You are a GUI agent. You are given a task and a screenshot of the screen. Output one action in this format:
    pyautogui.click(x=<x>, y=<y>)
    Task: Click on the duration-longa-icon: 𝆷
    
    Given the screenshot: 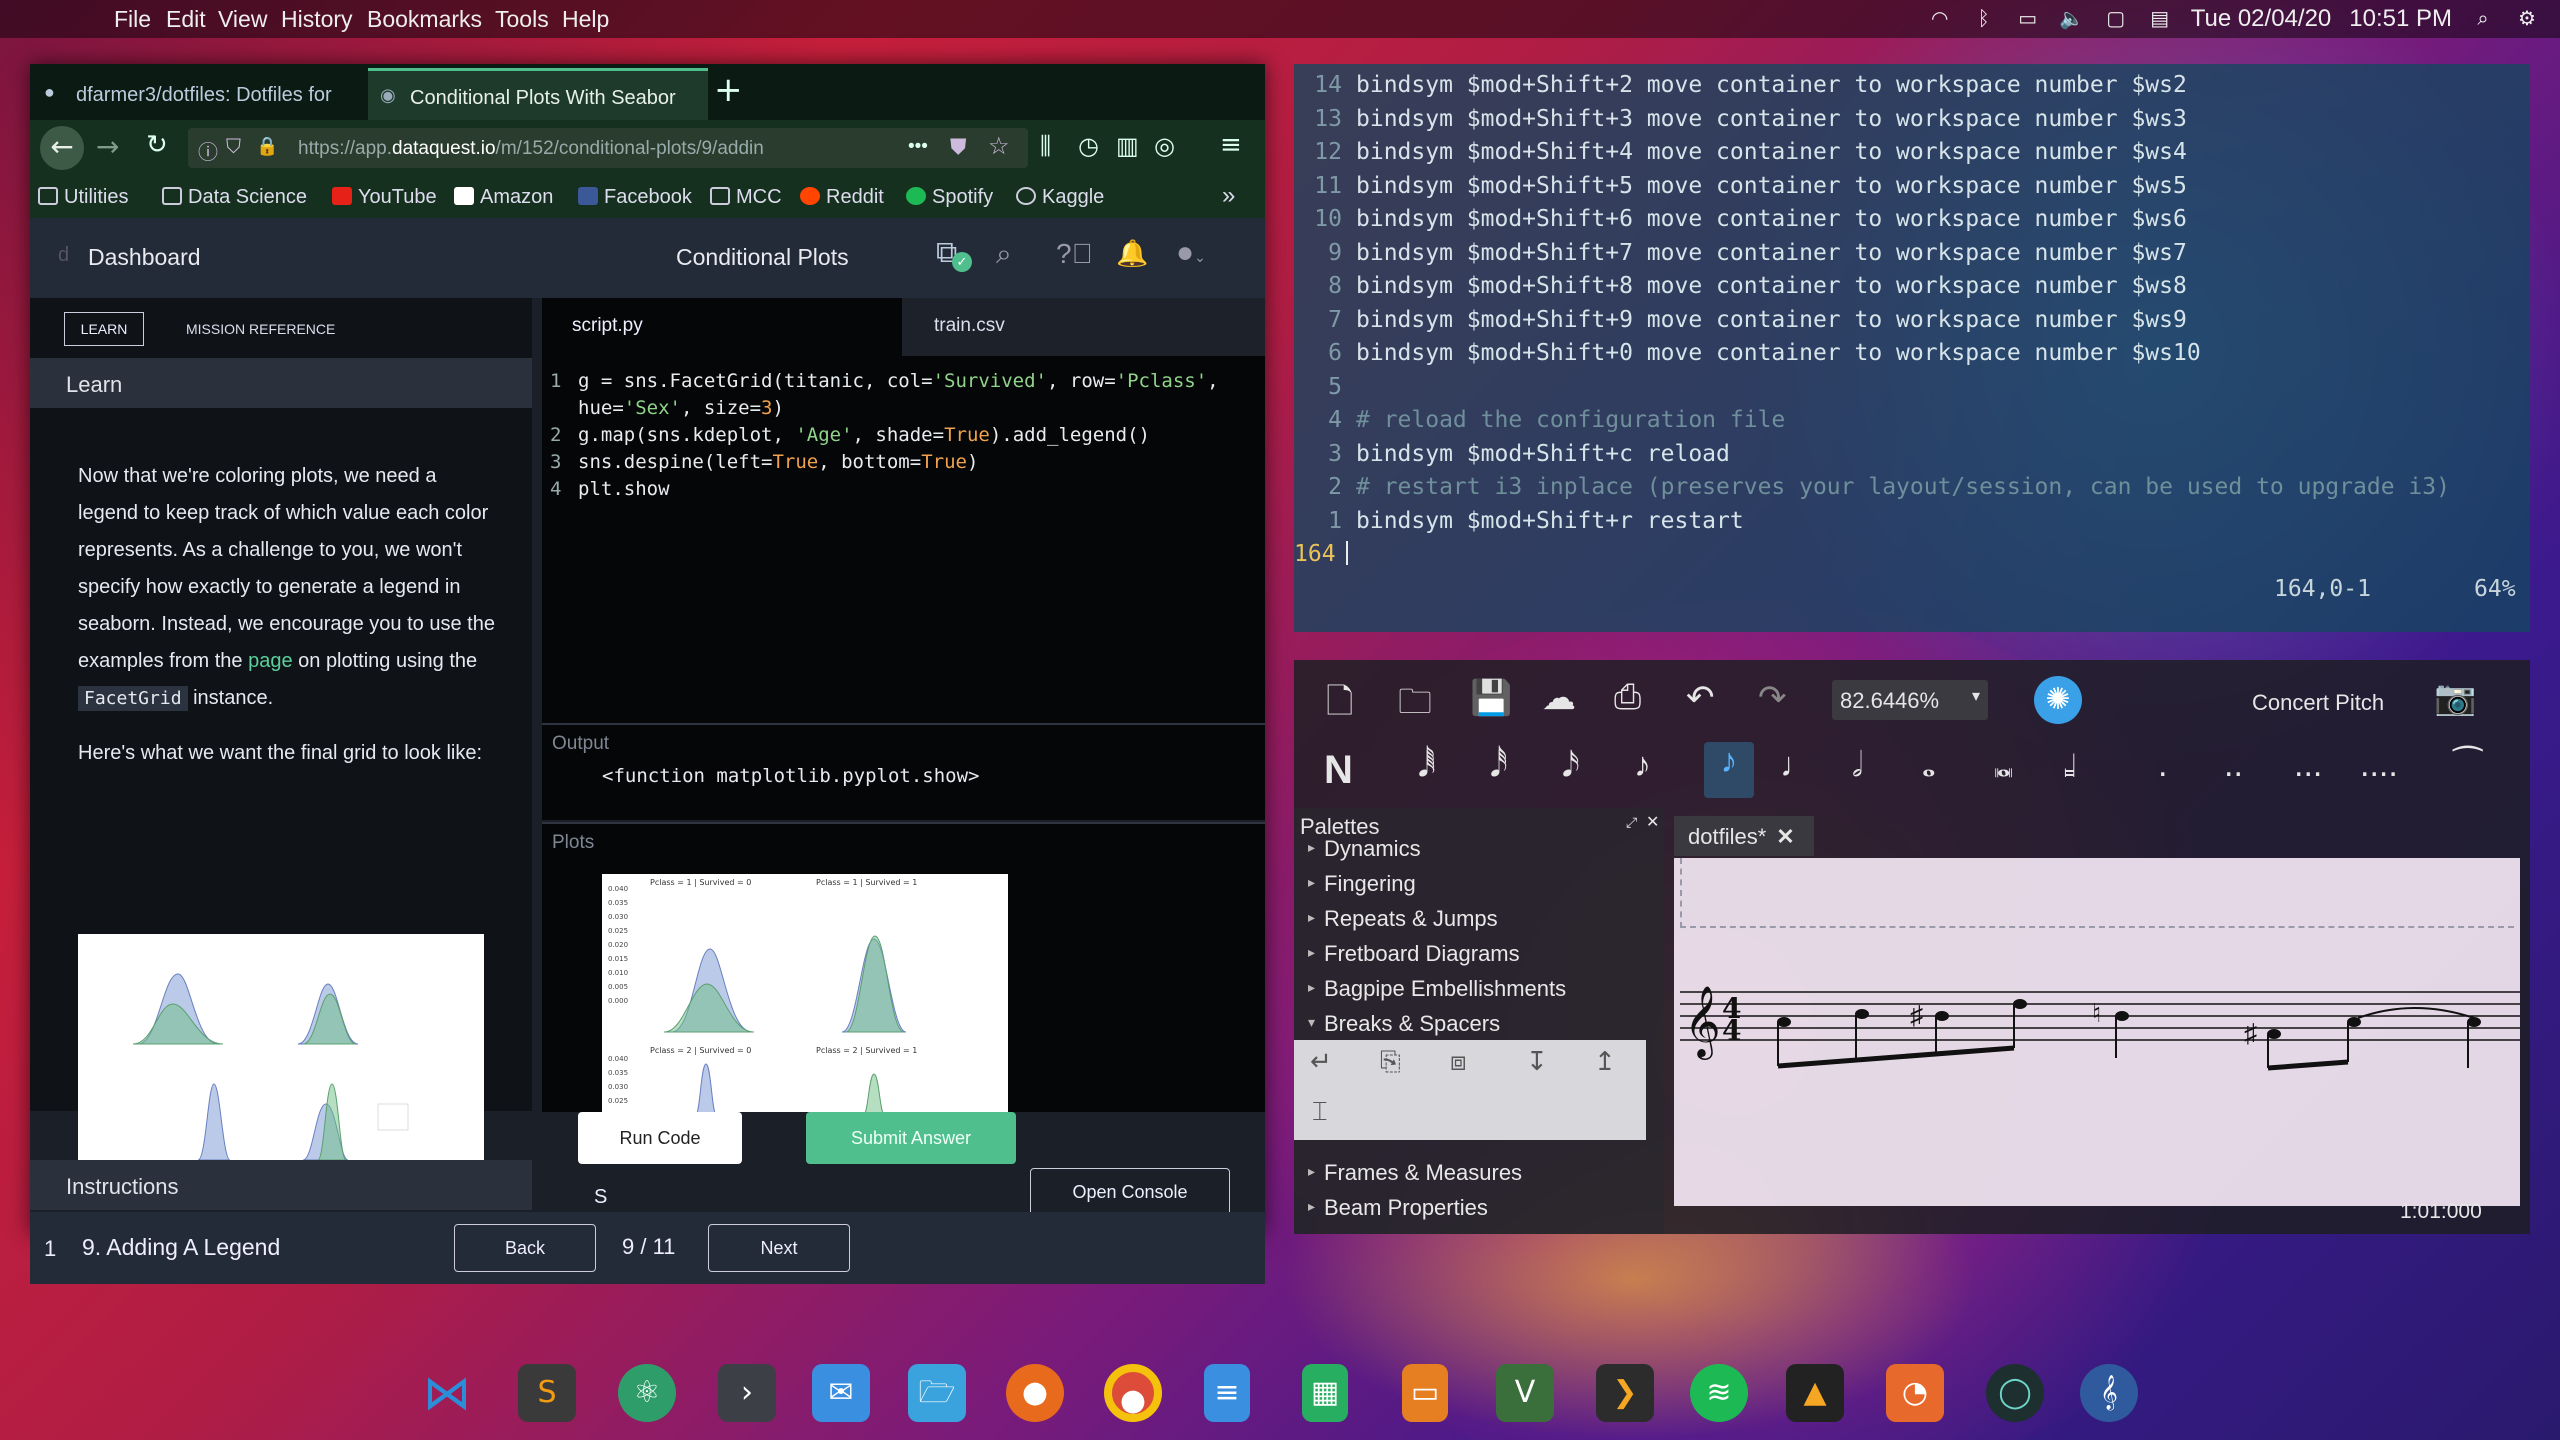 What is the action you would take?
    pyautogui.click(x=2070, y=765)
    